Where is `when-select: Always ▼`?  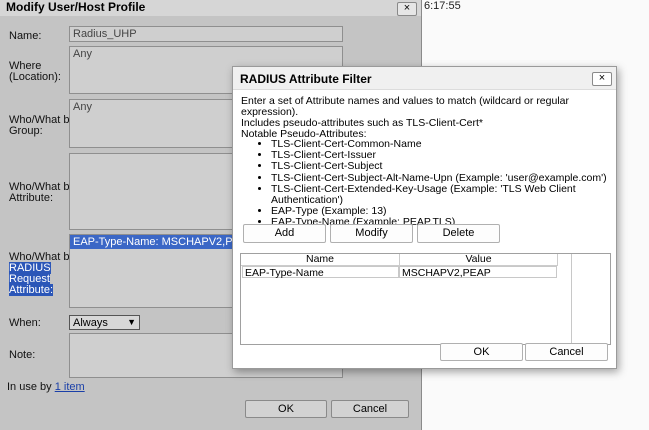
when-select: Always ▼ is located at coordinates (104, 322).